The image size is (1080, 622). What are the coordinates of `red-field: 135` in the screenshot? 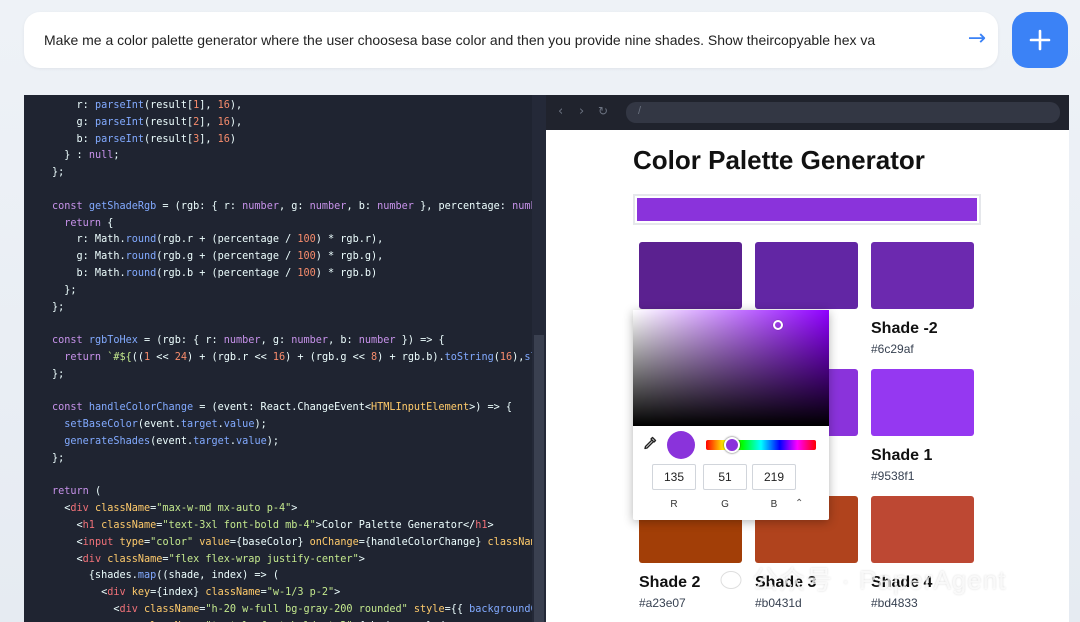 It's located at (674, 477).